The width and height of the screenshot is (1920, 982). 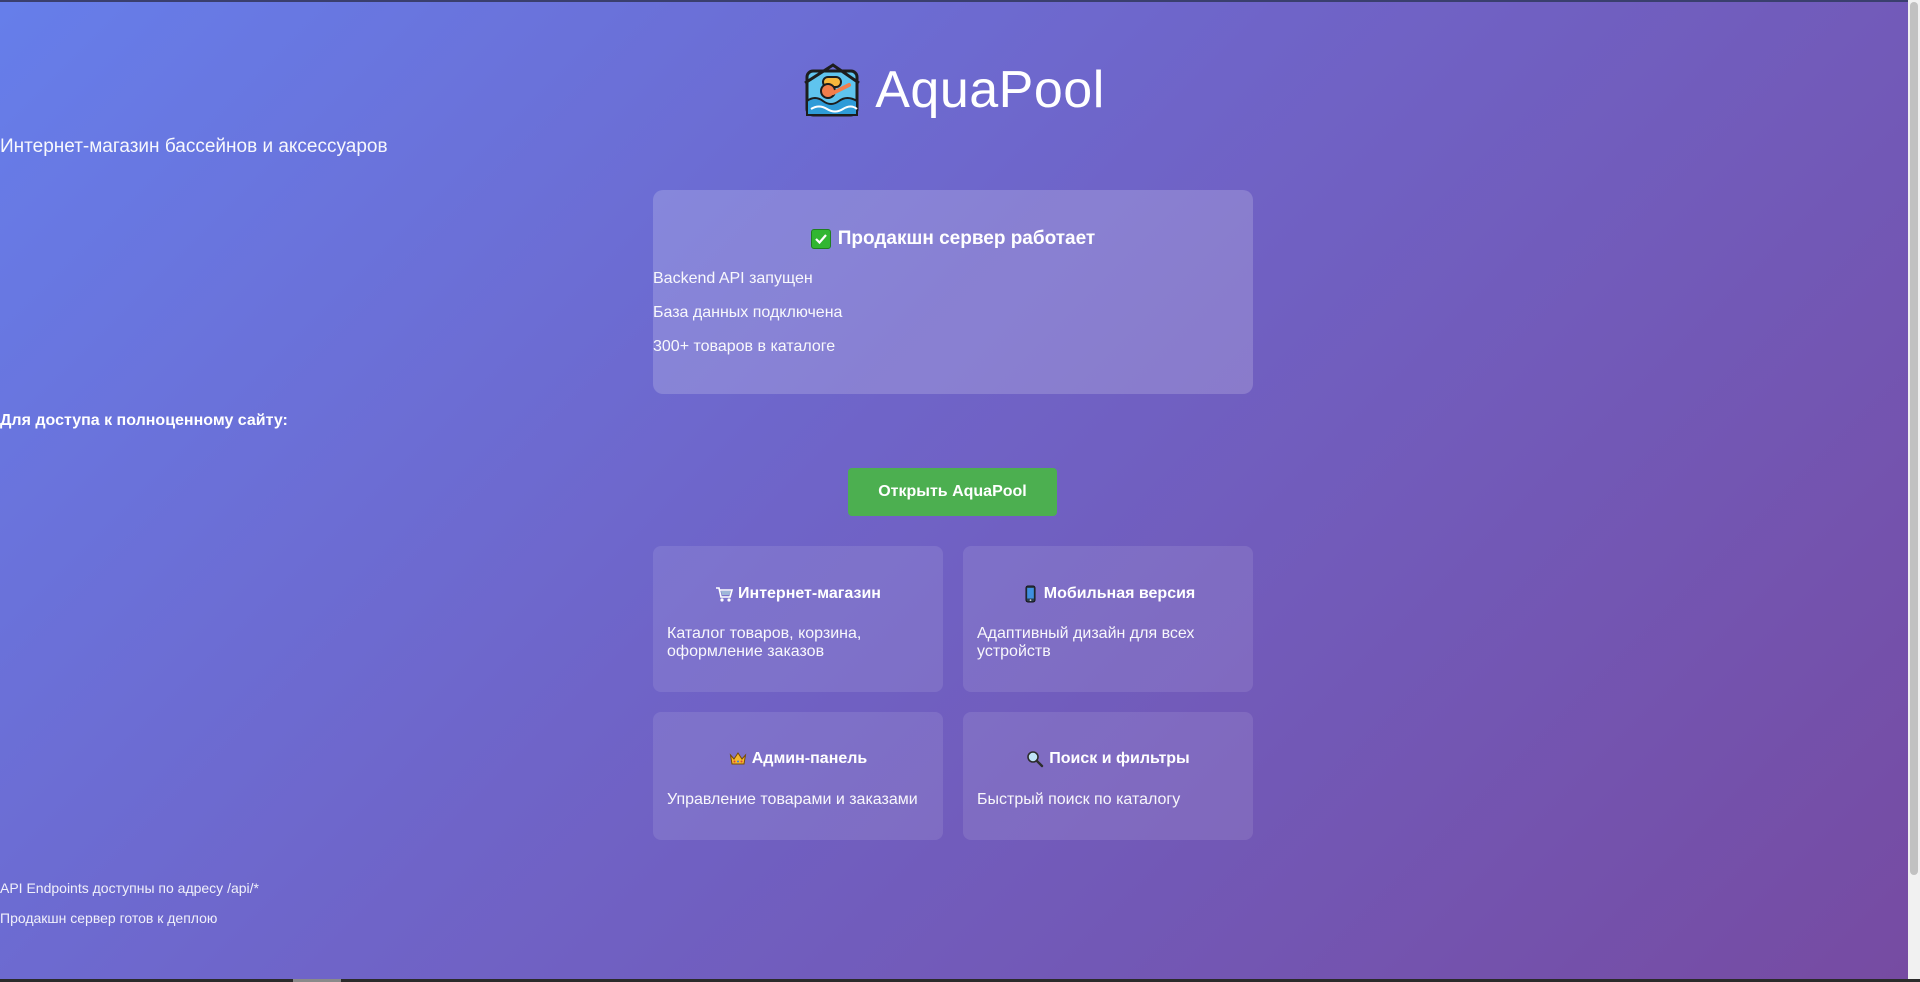 I want to click on feature-title-shop: Интернет-магазин, so click(x=798, y=594).